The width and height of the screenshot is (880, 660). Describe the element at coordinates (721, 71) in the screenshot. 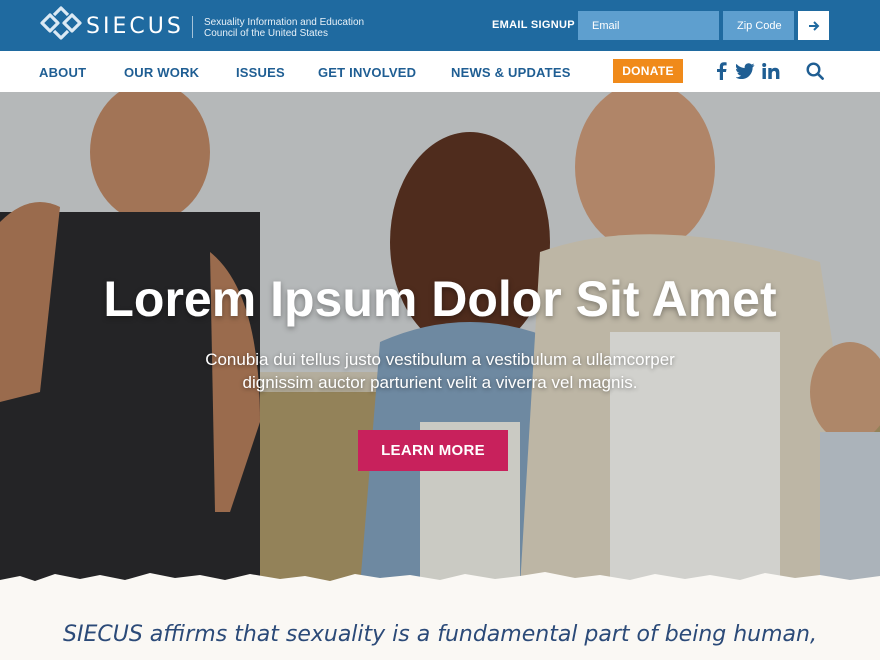

I see `facebook-icon` at that location.